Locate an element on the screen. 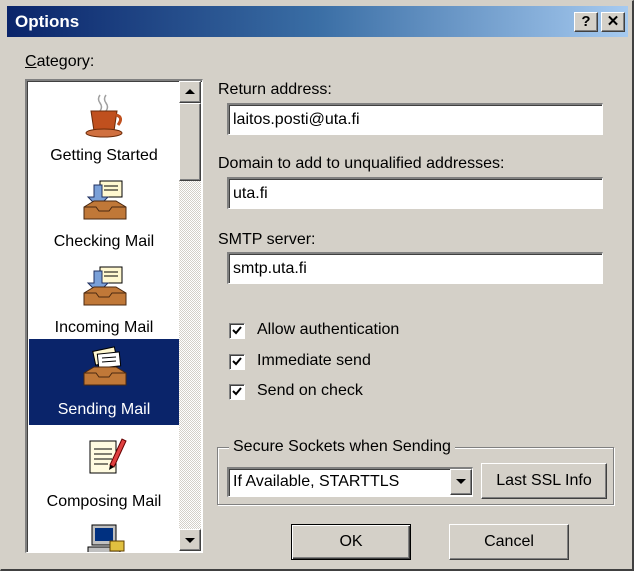  help-icon: ? is located at coordinates (586, 21).